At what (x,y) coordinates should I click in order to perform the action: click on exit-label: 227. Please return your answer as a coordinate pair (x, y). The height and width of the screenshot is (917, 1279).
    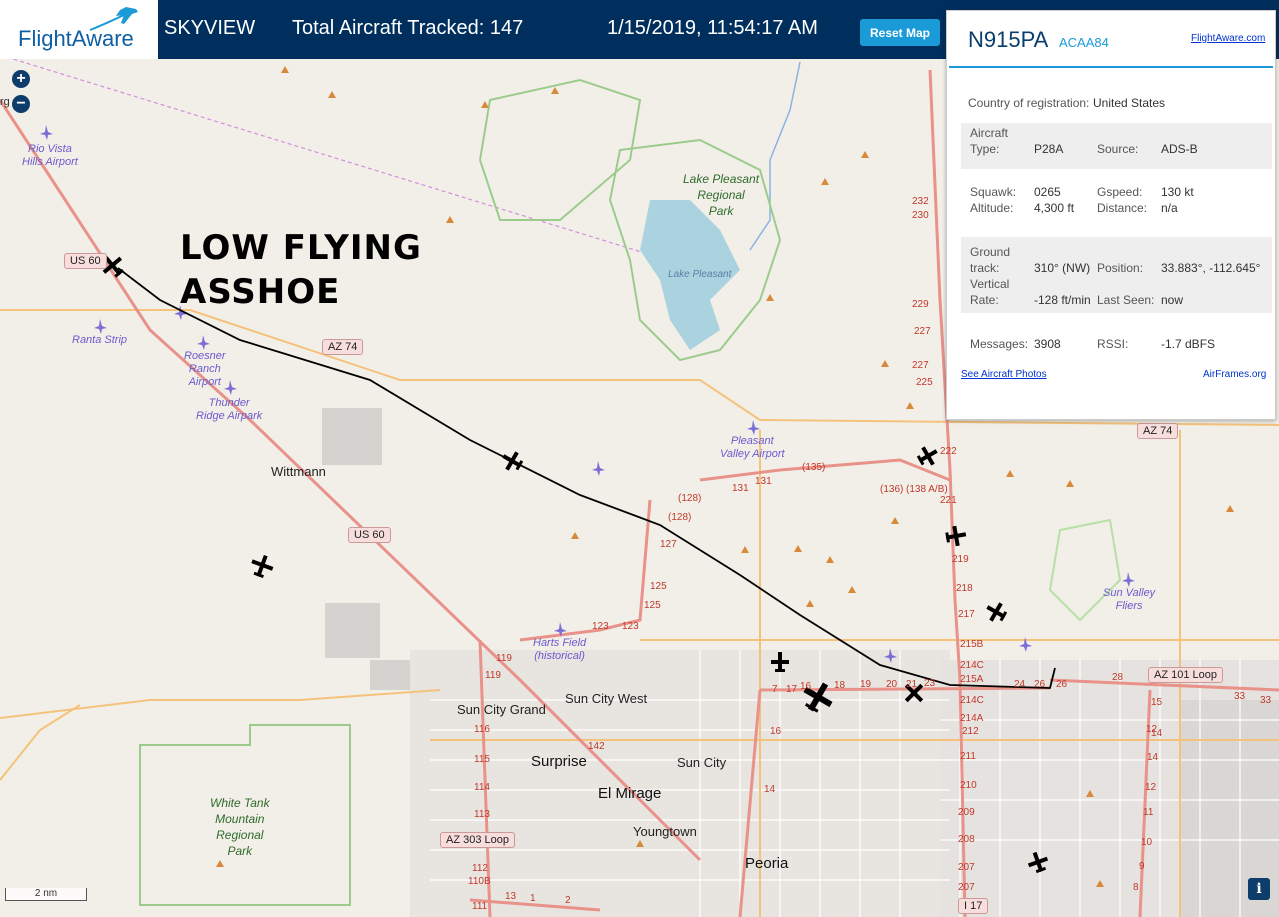
    Looking at the image, I should click on (922, 331).